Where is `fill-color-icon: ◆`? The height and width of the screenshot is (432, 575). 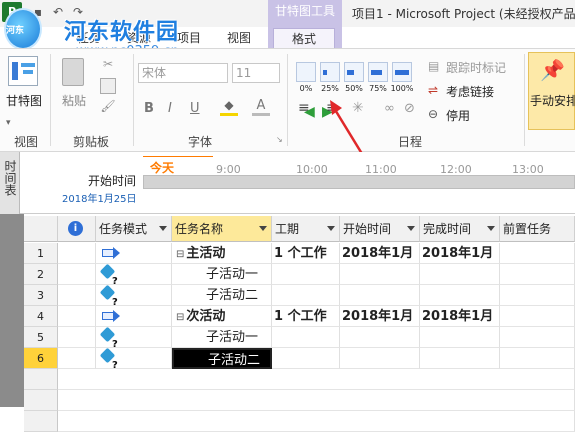 fill-color-icon: ◆ is located at coordinates (229, 107).